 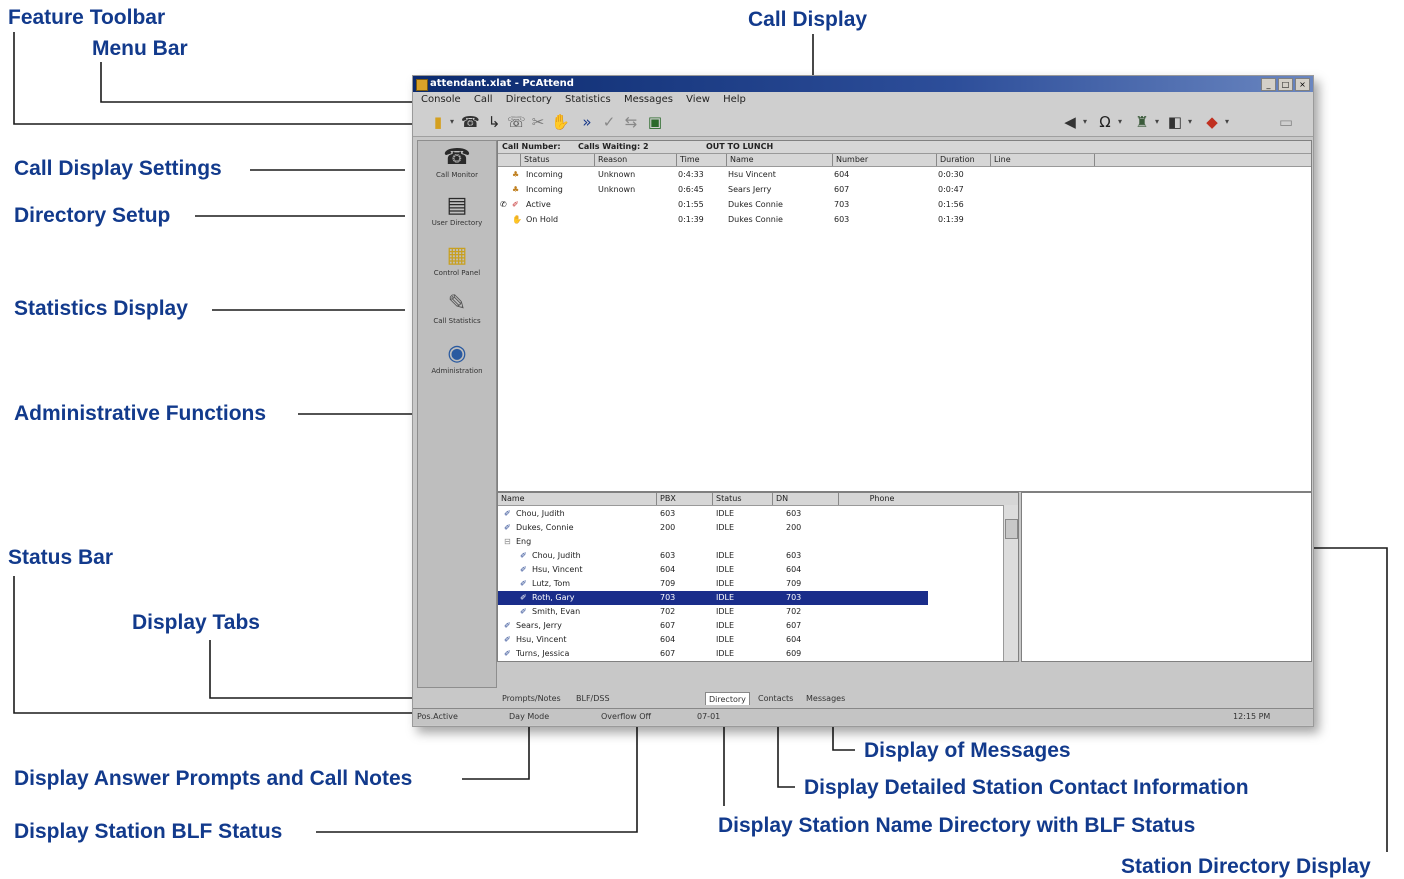 I want to click on hold-icon: ✋, so click(x=560, y=122).